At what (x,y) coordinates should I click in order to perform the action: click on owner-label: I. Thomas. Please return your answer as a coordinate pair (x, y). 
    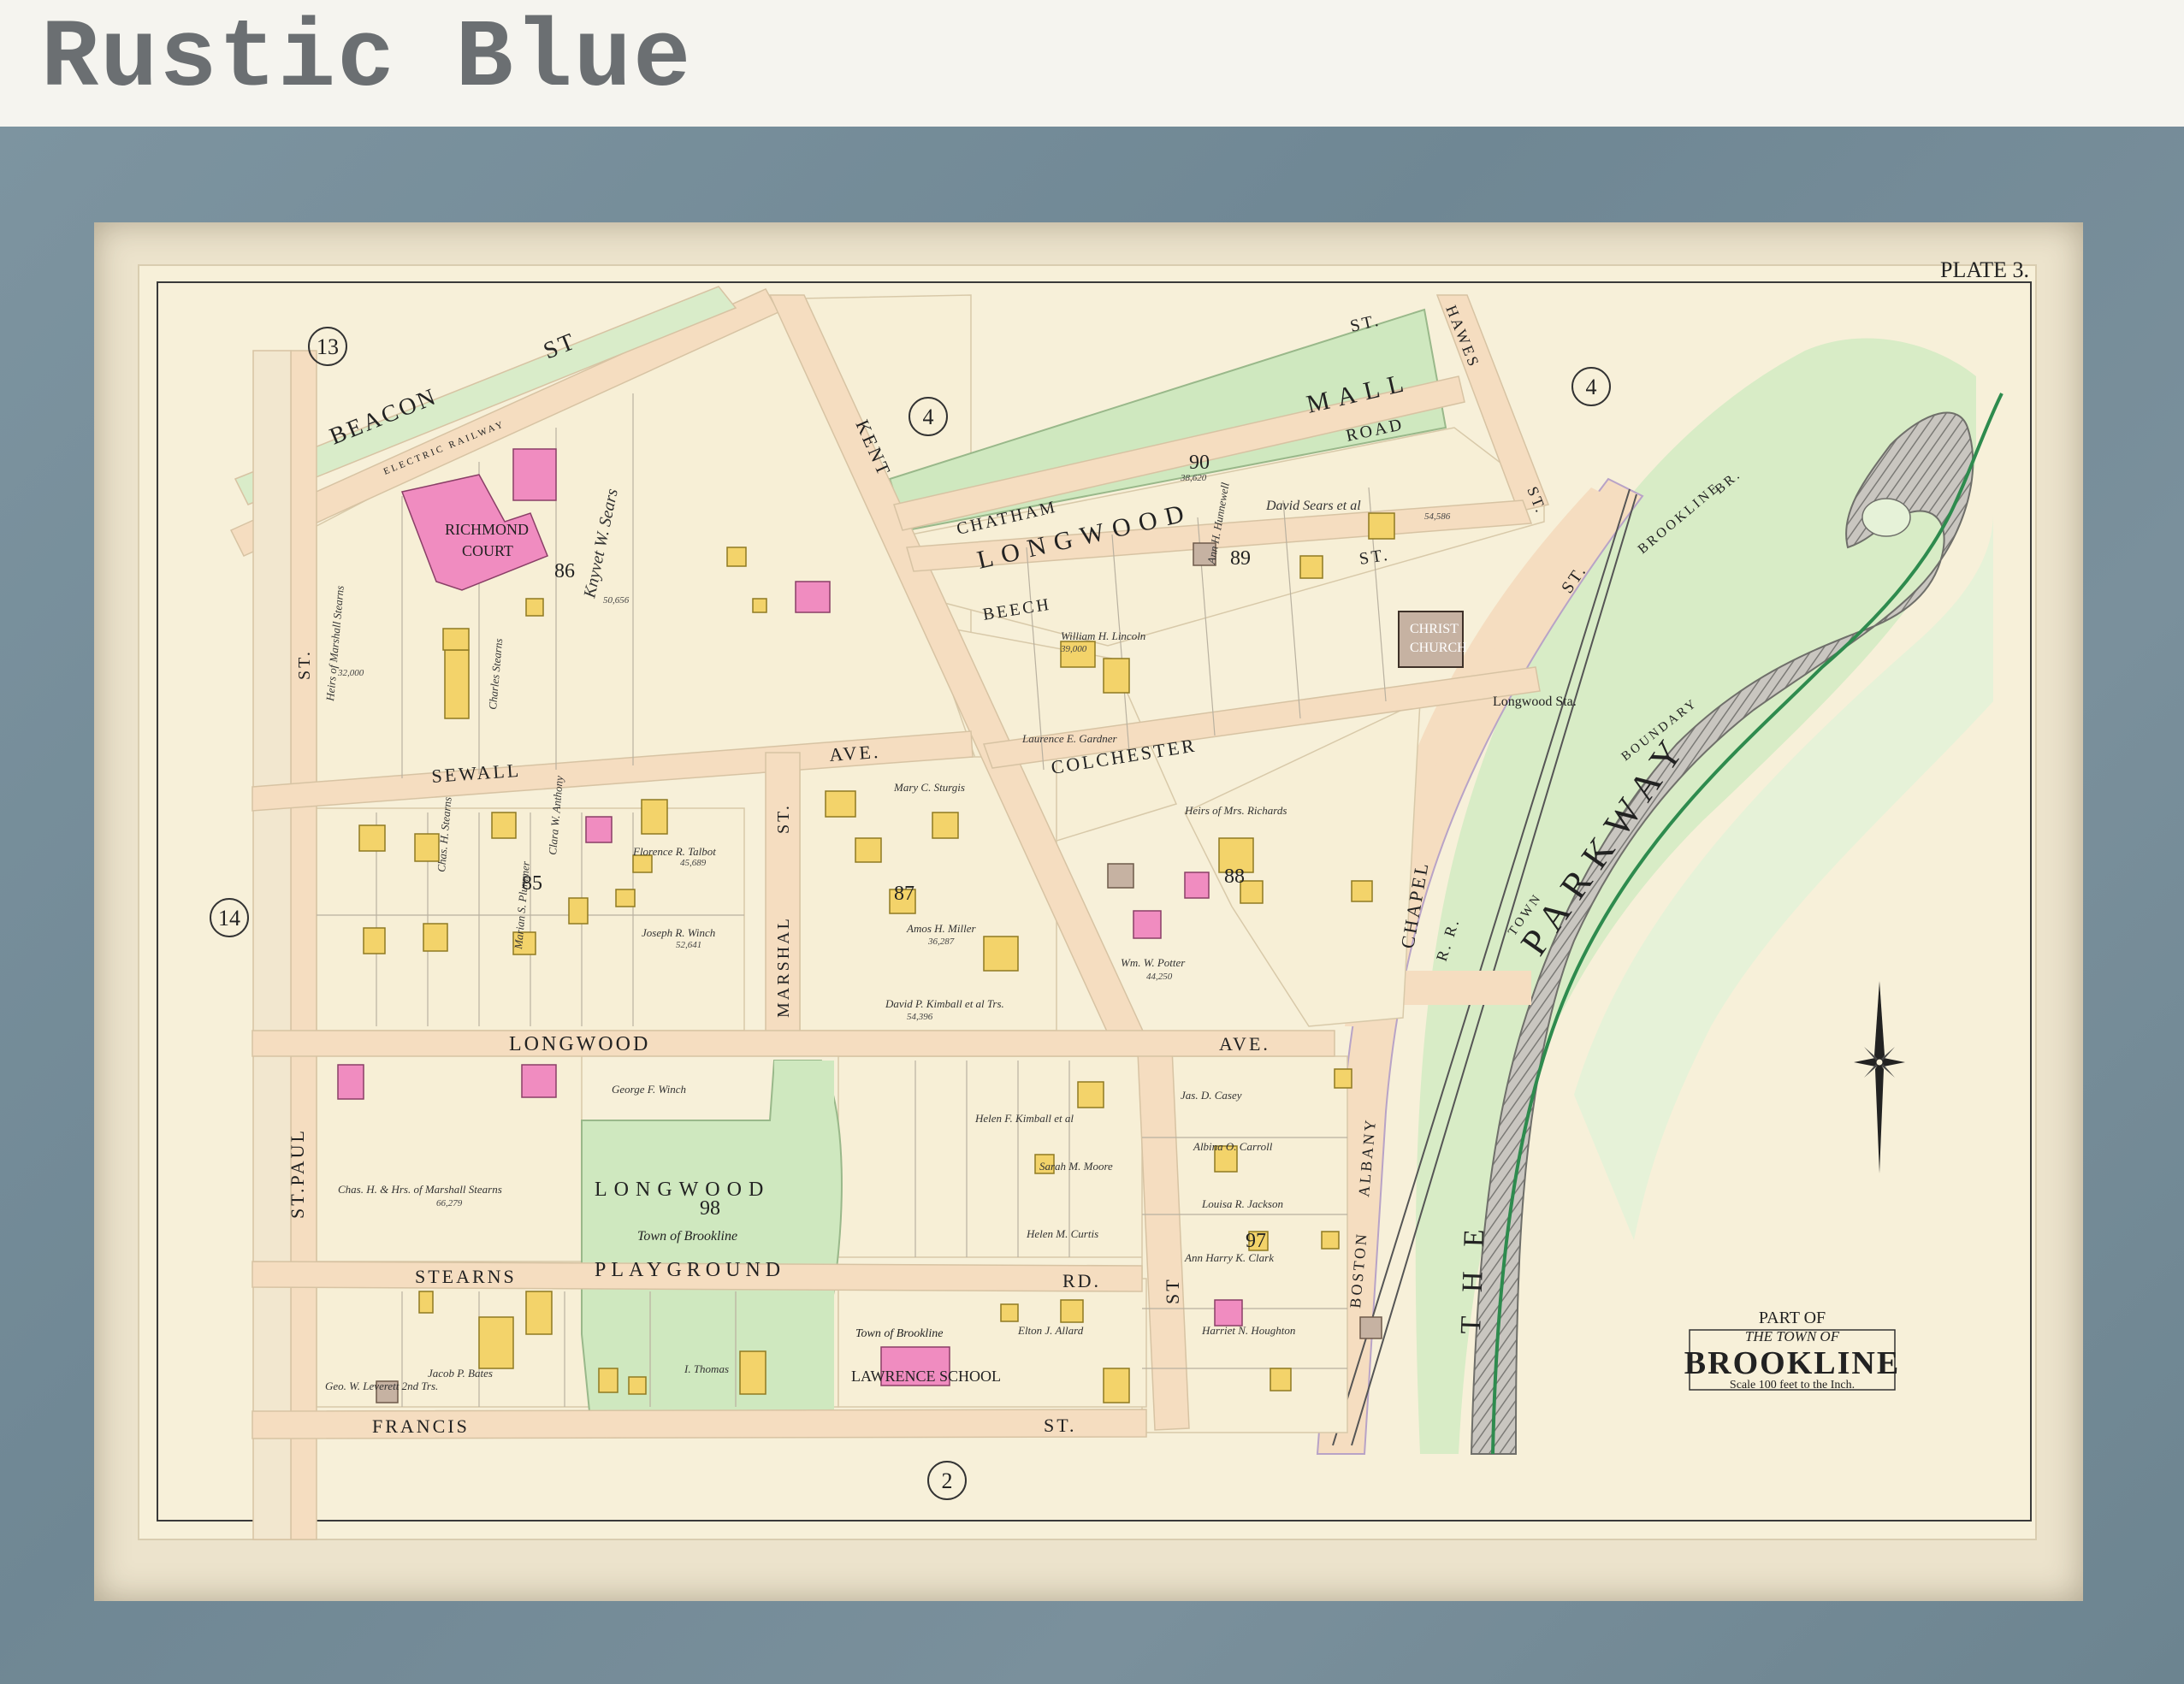
    Looking at the image, I should click on (706, 1368).